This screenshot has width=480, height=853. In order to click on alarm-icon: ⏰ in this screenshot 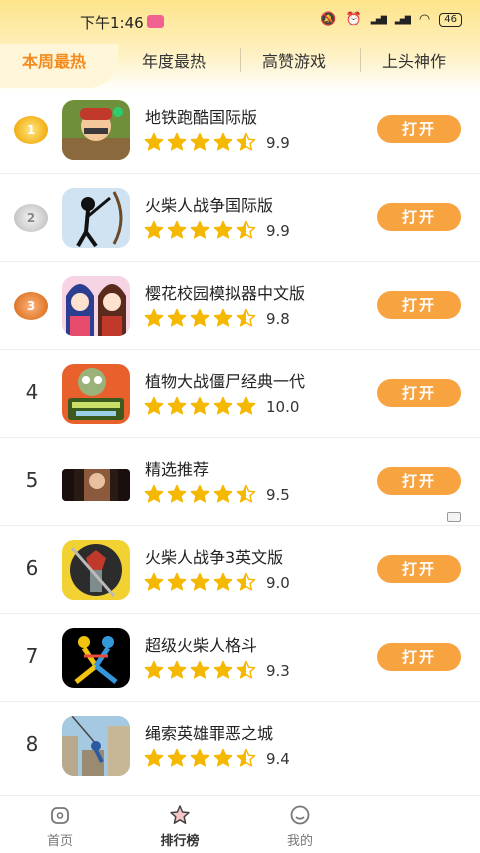, I will do `click(353, 19)`.